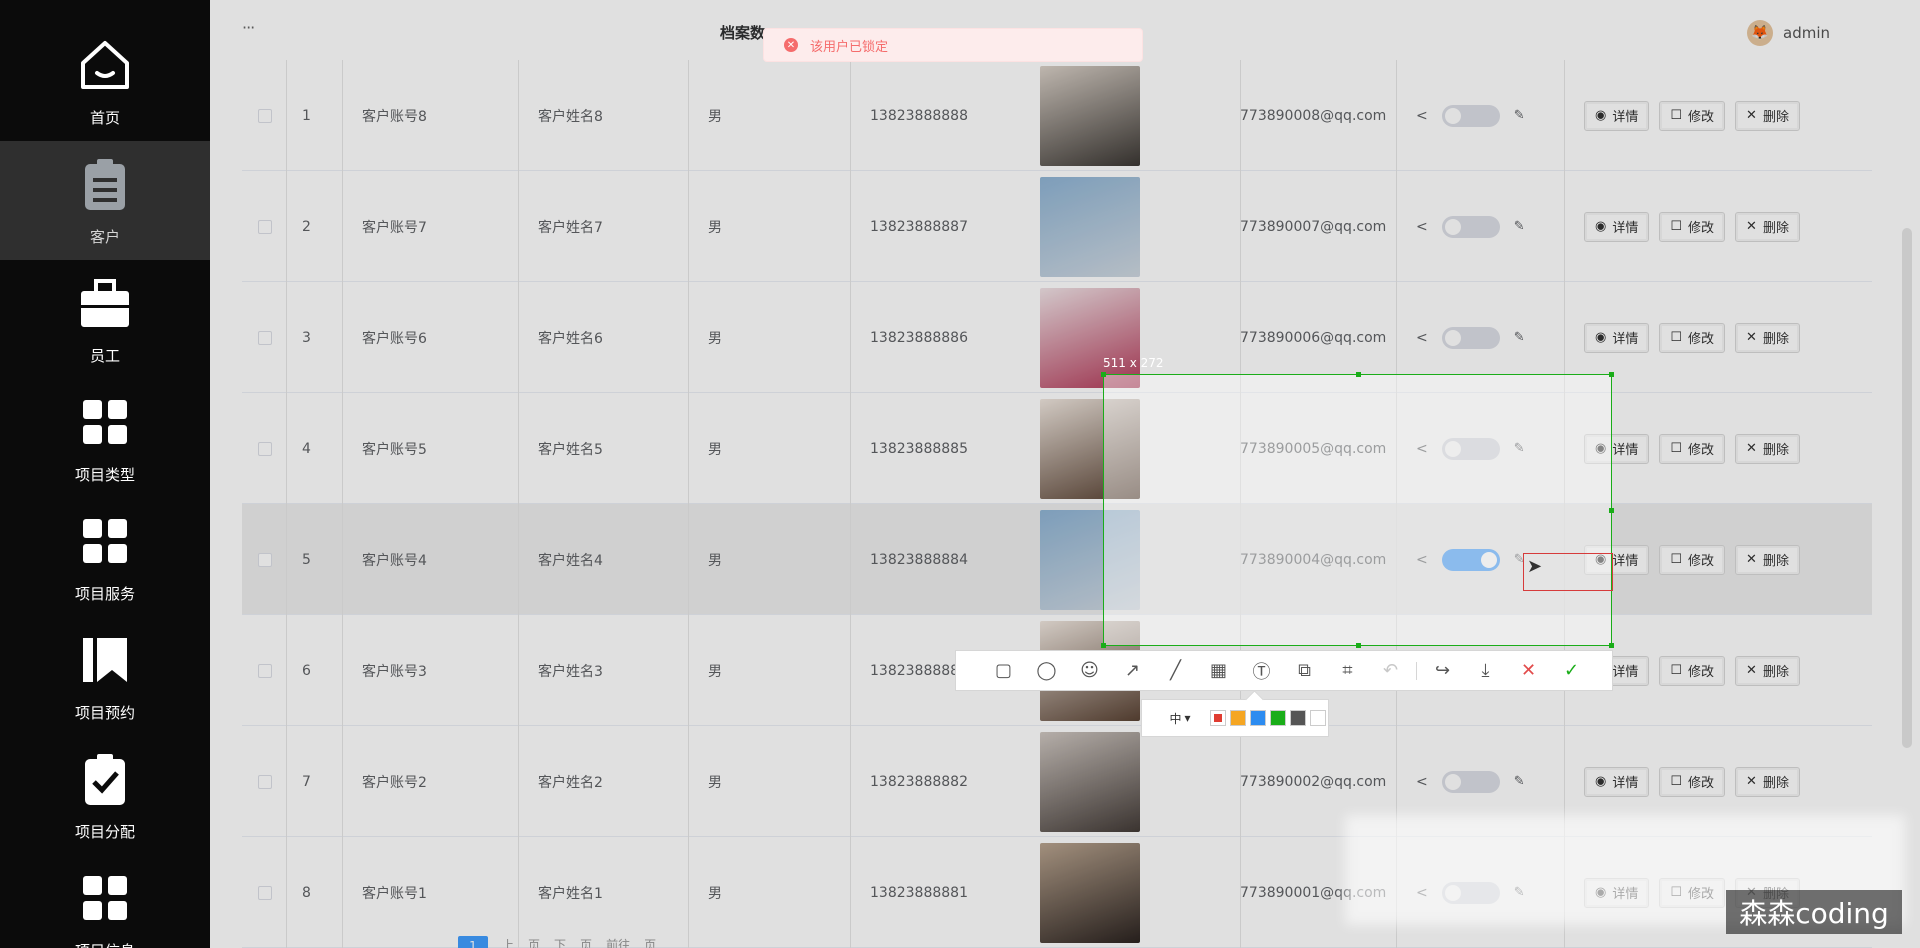  Describe the element at coordinates (105, 795) in the screenshot. I see `sidebar-item: 项目分配` at that location.